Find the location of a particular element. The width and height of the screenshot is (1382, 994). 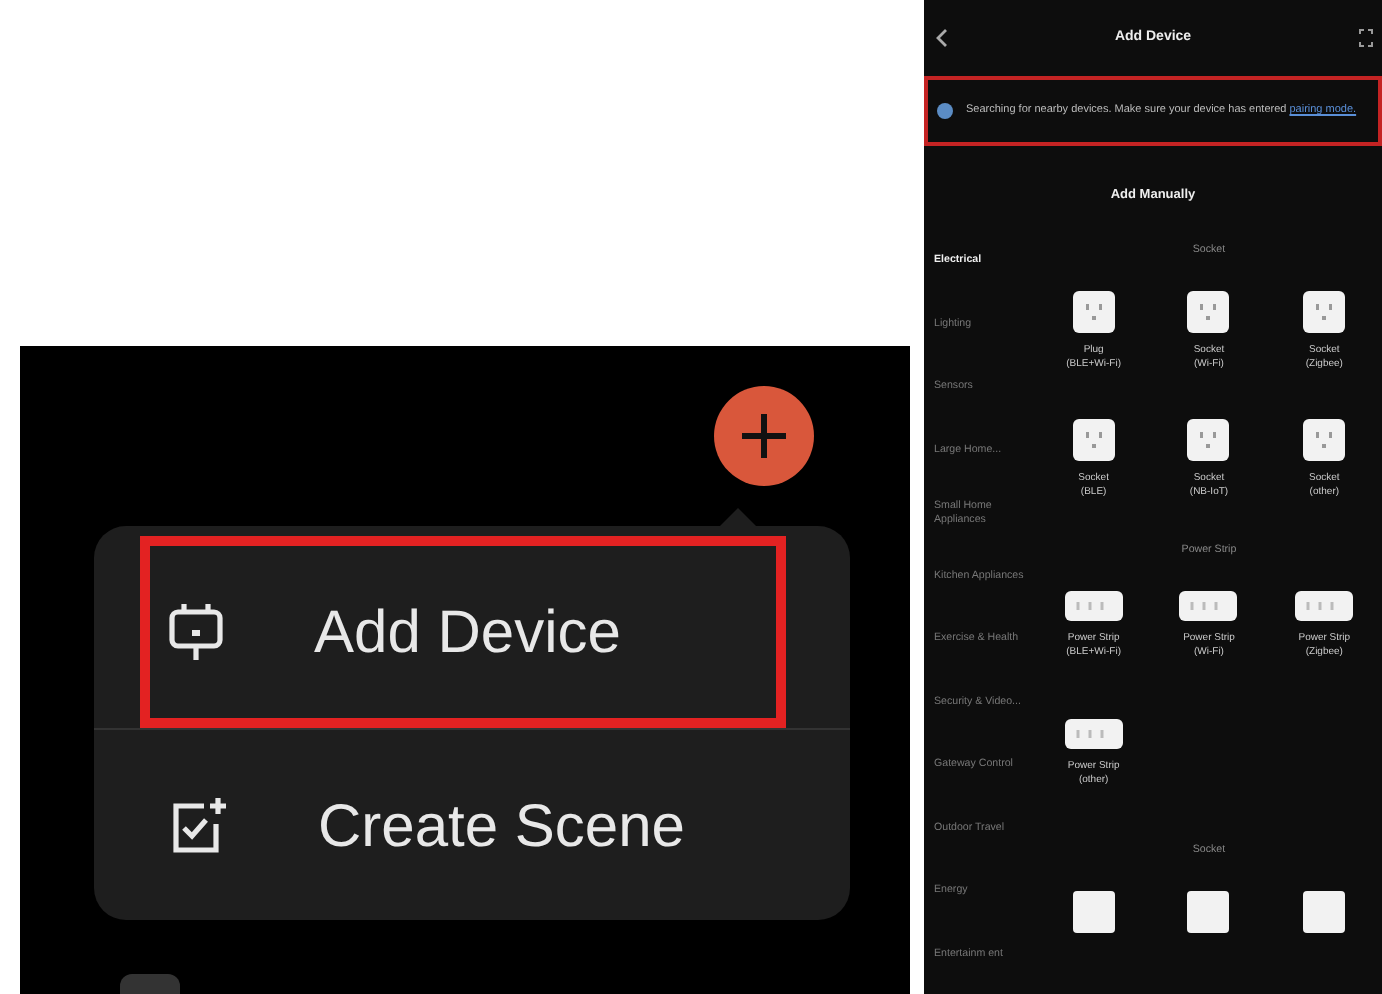

add-button is located at coordinates (764, 436).